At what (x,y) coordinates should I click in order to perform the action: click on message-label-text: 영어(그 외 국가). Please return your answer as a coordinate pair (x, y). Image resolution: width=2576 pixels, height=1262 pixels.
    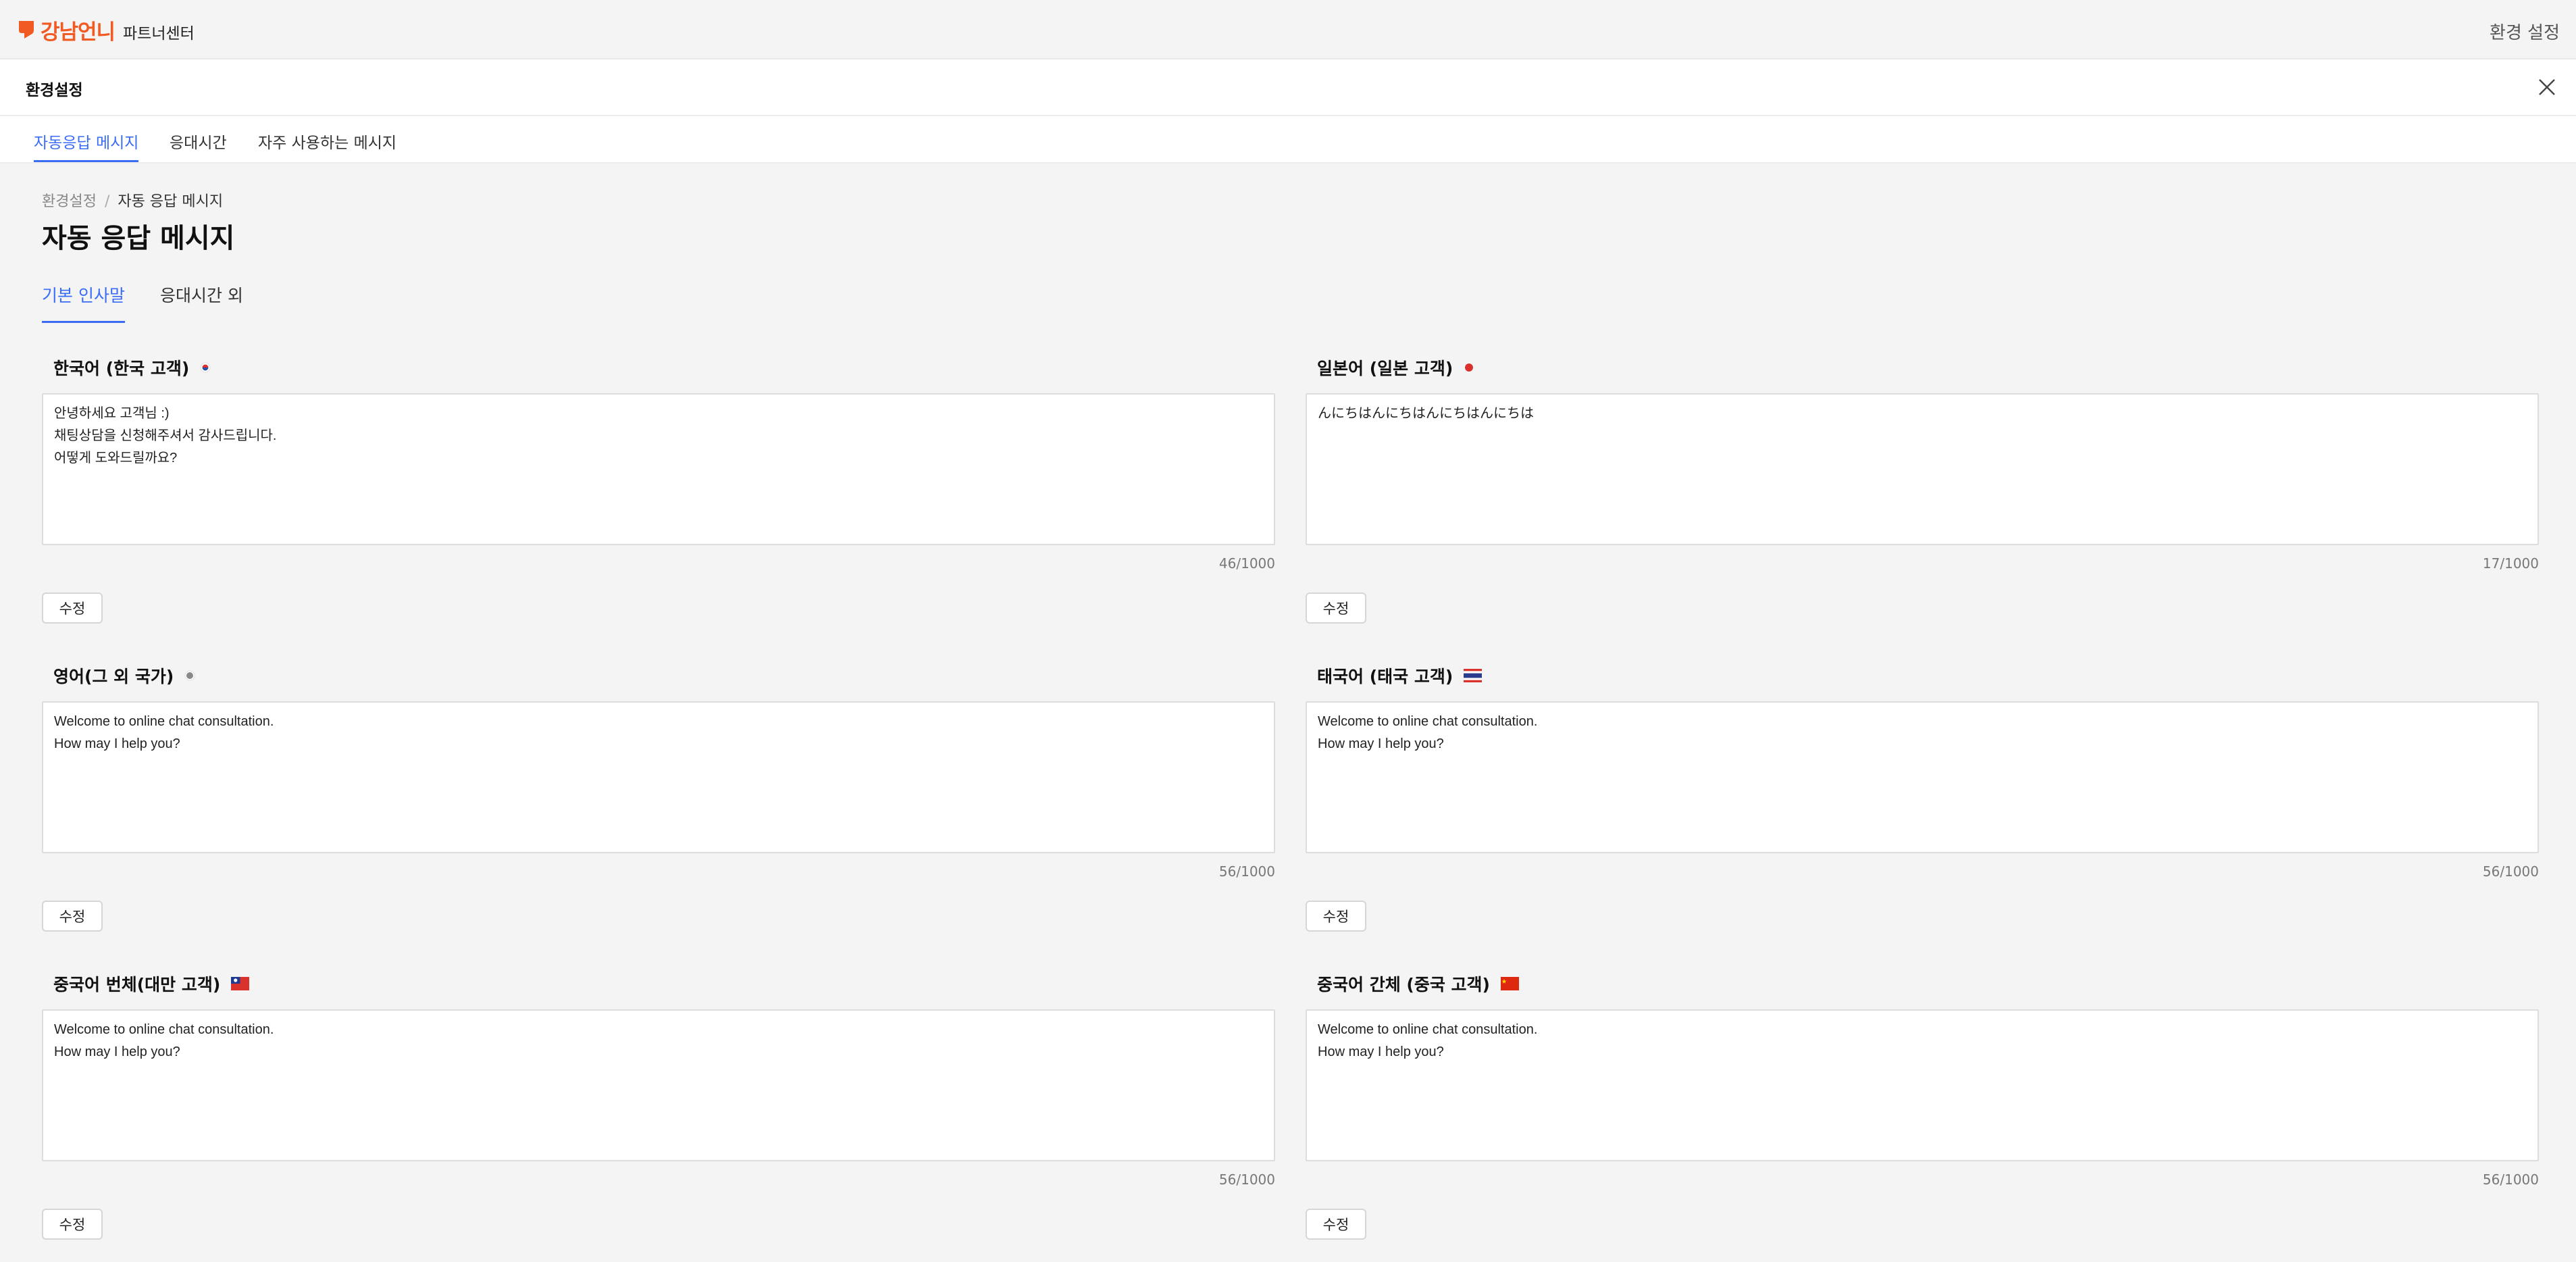
    Looking at the image, I should click on (114, 676).